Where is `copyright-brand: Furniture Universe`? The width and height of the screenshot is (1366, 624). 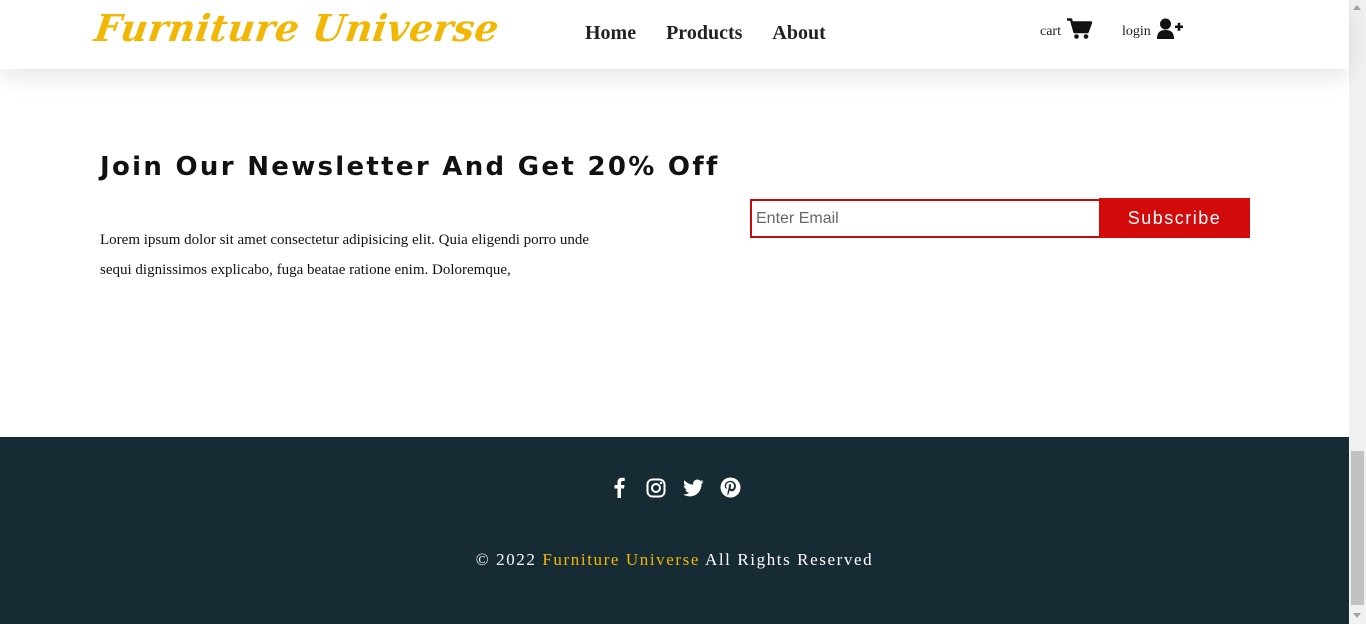 copyright-brand: Furniture Universe is located at coordinates (621, 559).